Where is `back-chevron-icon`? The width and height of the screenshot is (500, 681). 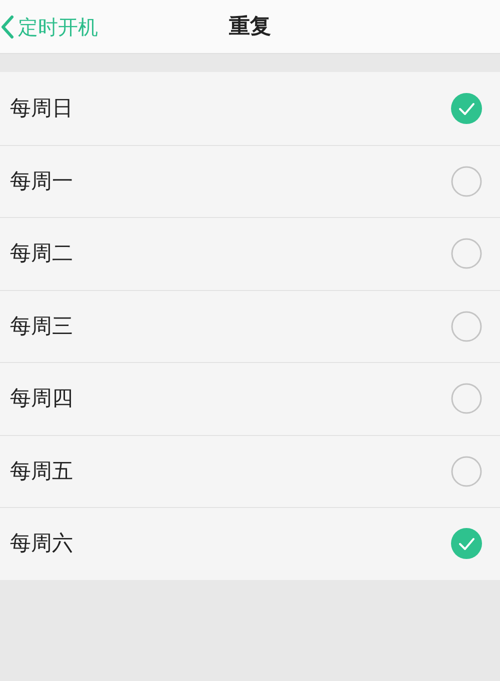 back-chevron-icon is located at coordinates (7, 26).